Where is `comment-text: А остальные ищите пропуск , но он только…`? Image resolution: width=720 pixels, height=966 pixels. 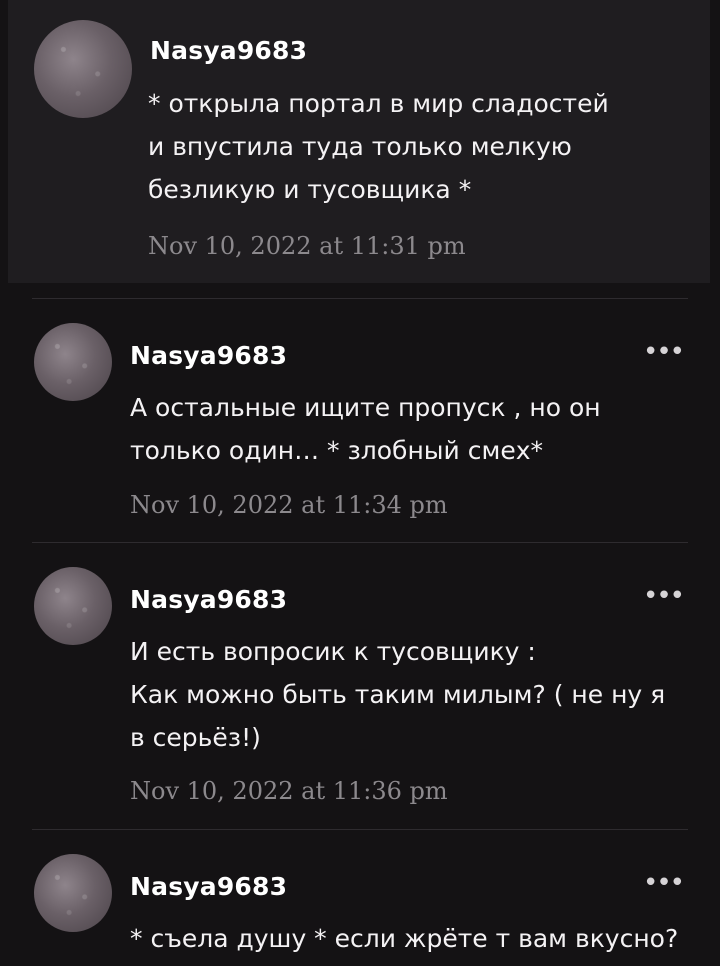
comment-text: А остальные ищите пропуск , но он только… is located at coordinates (365, 429).